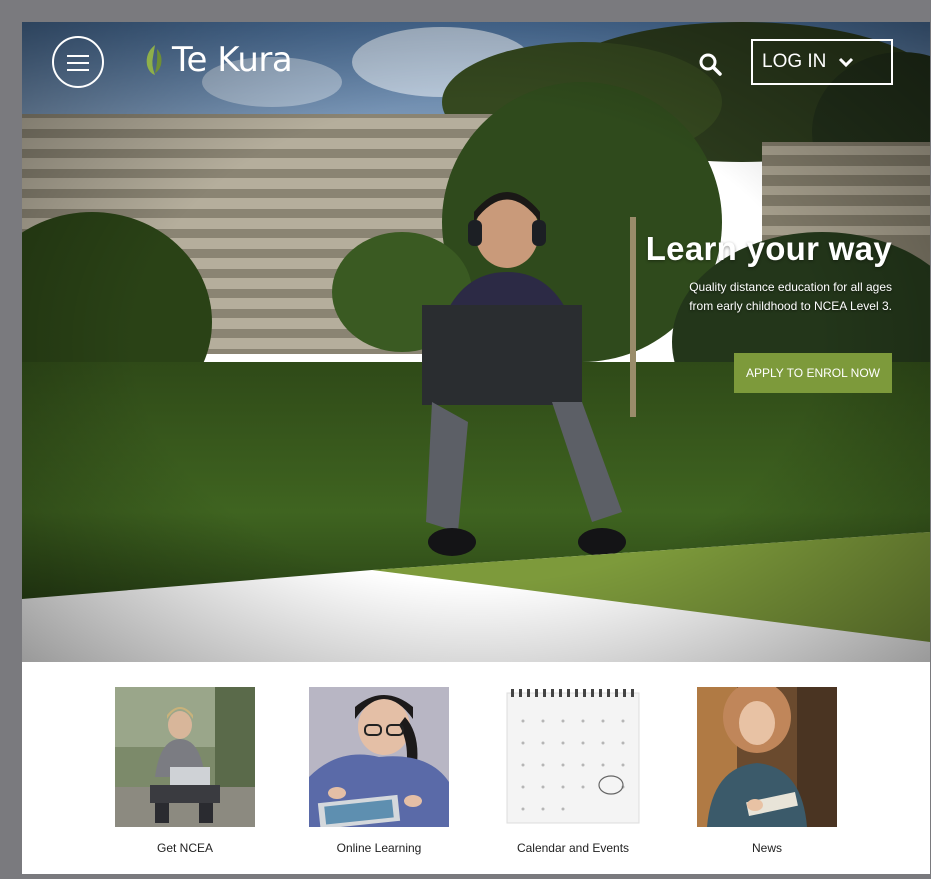 The image size is (931, 879). Describe the element at coordinates (573, 757) in the screenshot. I see `calendar-photo` at that location.